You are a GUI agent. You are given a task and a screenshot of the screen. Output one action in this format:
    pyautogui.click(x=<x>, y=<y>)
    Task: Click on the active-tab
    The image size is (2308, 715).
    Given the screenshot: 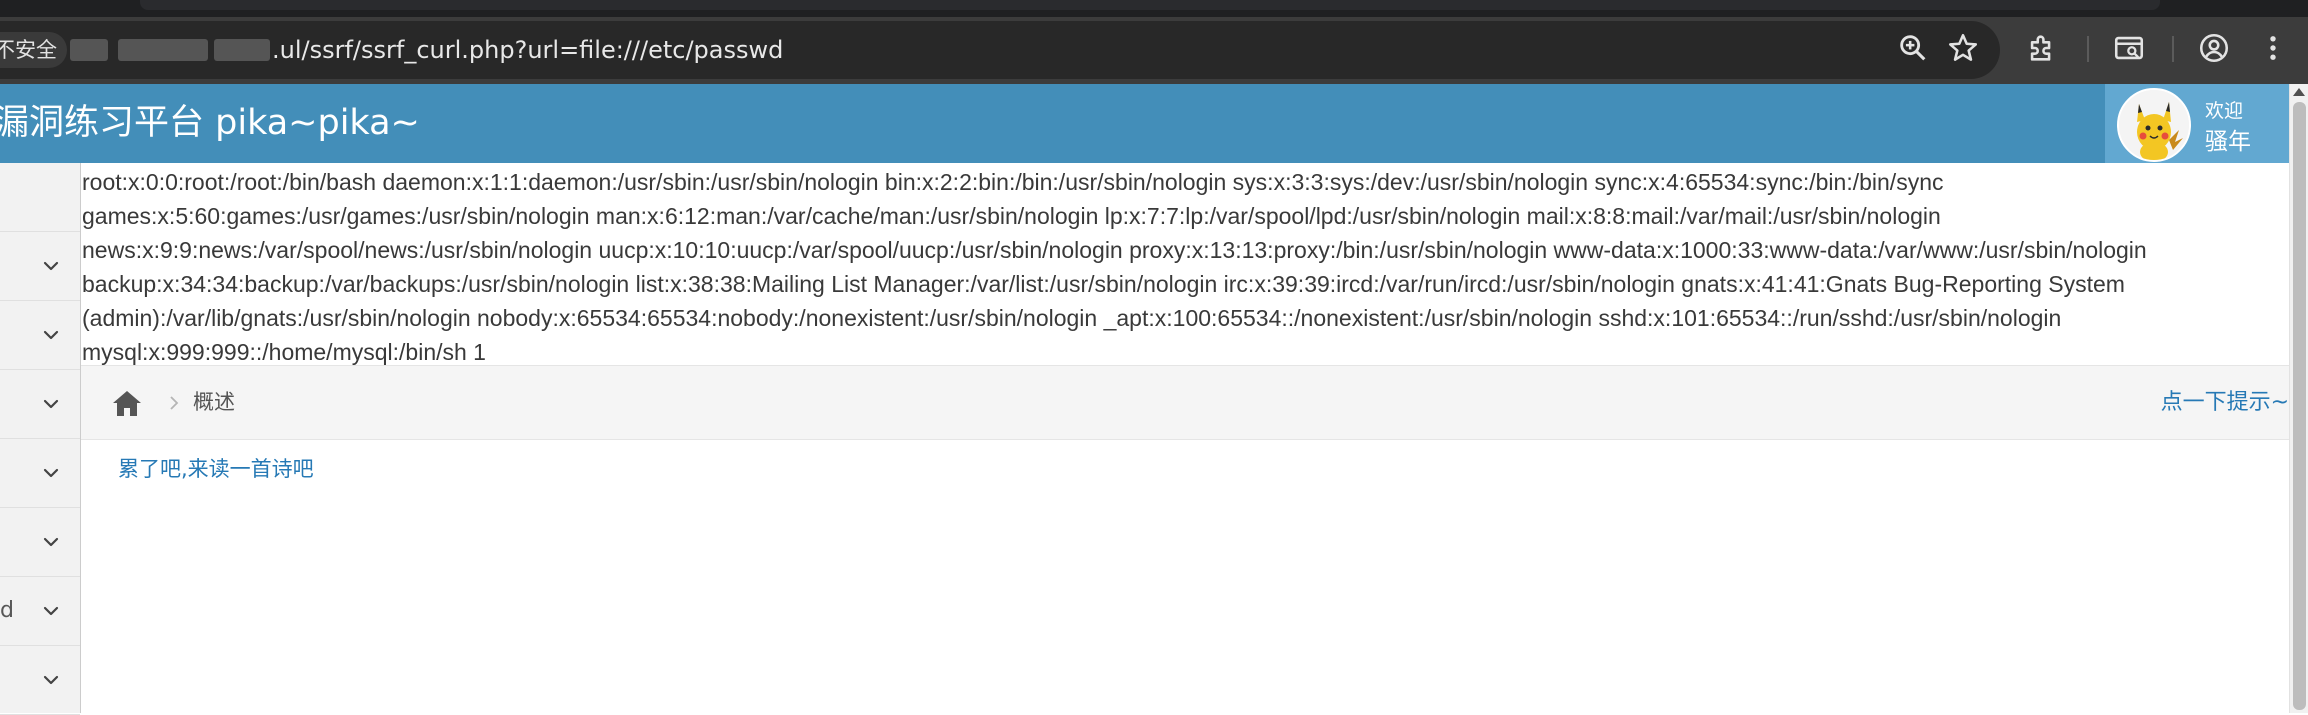 What is the action you would take?
    pyautogui.click(x=1150, y=5)
    